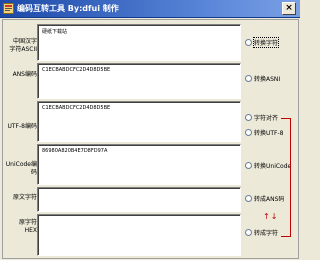 The image size is (320, 260). What do you see at coordinates (266, 42) in the screenshot?
I see `option-label: 转换字符` at bounding box center [266, 42].